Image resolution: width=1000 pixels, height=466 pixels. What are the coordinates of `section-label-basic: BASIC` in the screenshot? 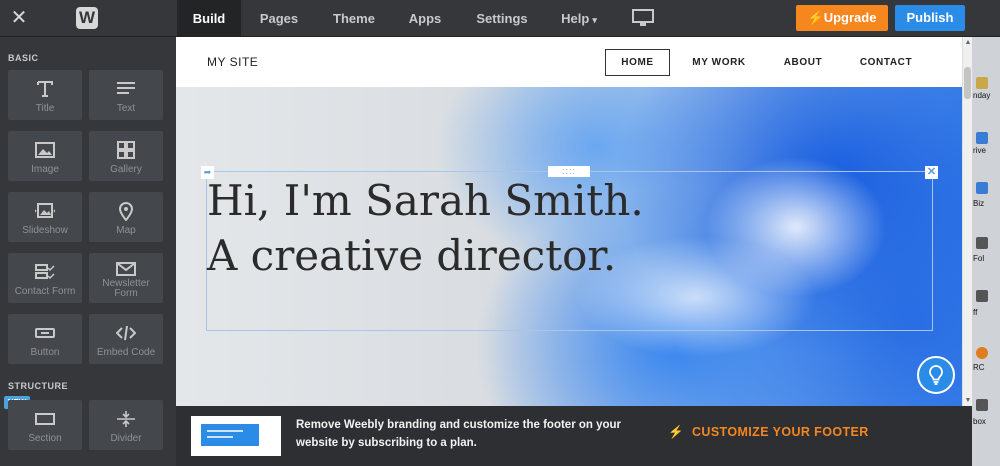 It's located at (23, 58).